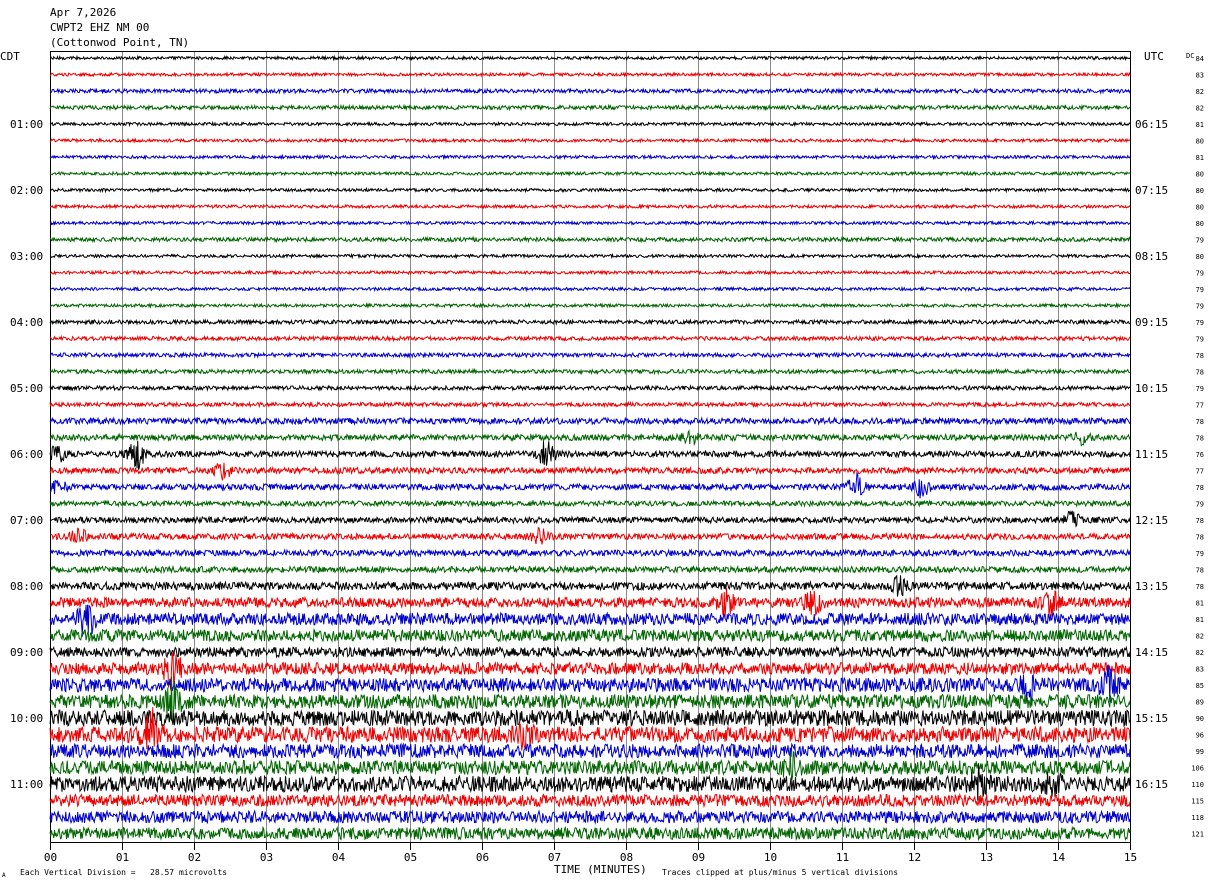  Describe the element at coordinates (770, 857) in the screenshot. I see `x-tick-label: 10` at that location.